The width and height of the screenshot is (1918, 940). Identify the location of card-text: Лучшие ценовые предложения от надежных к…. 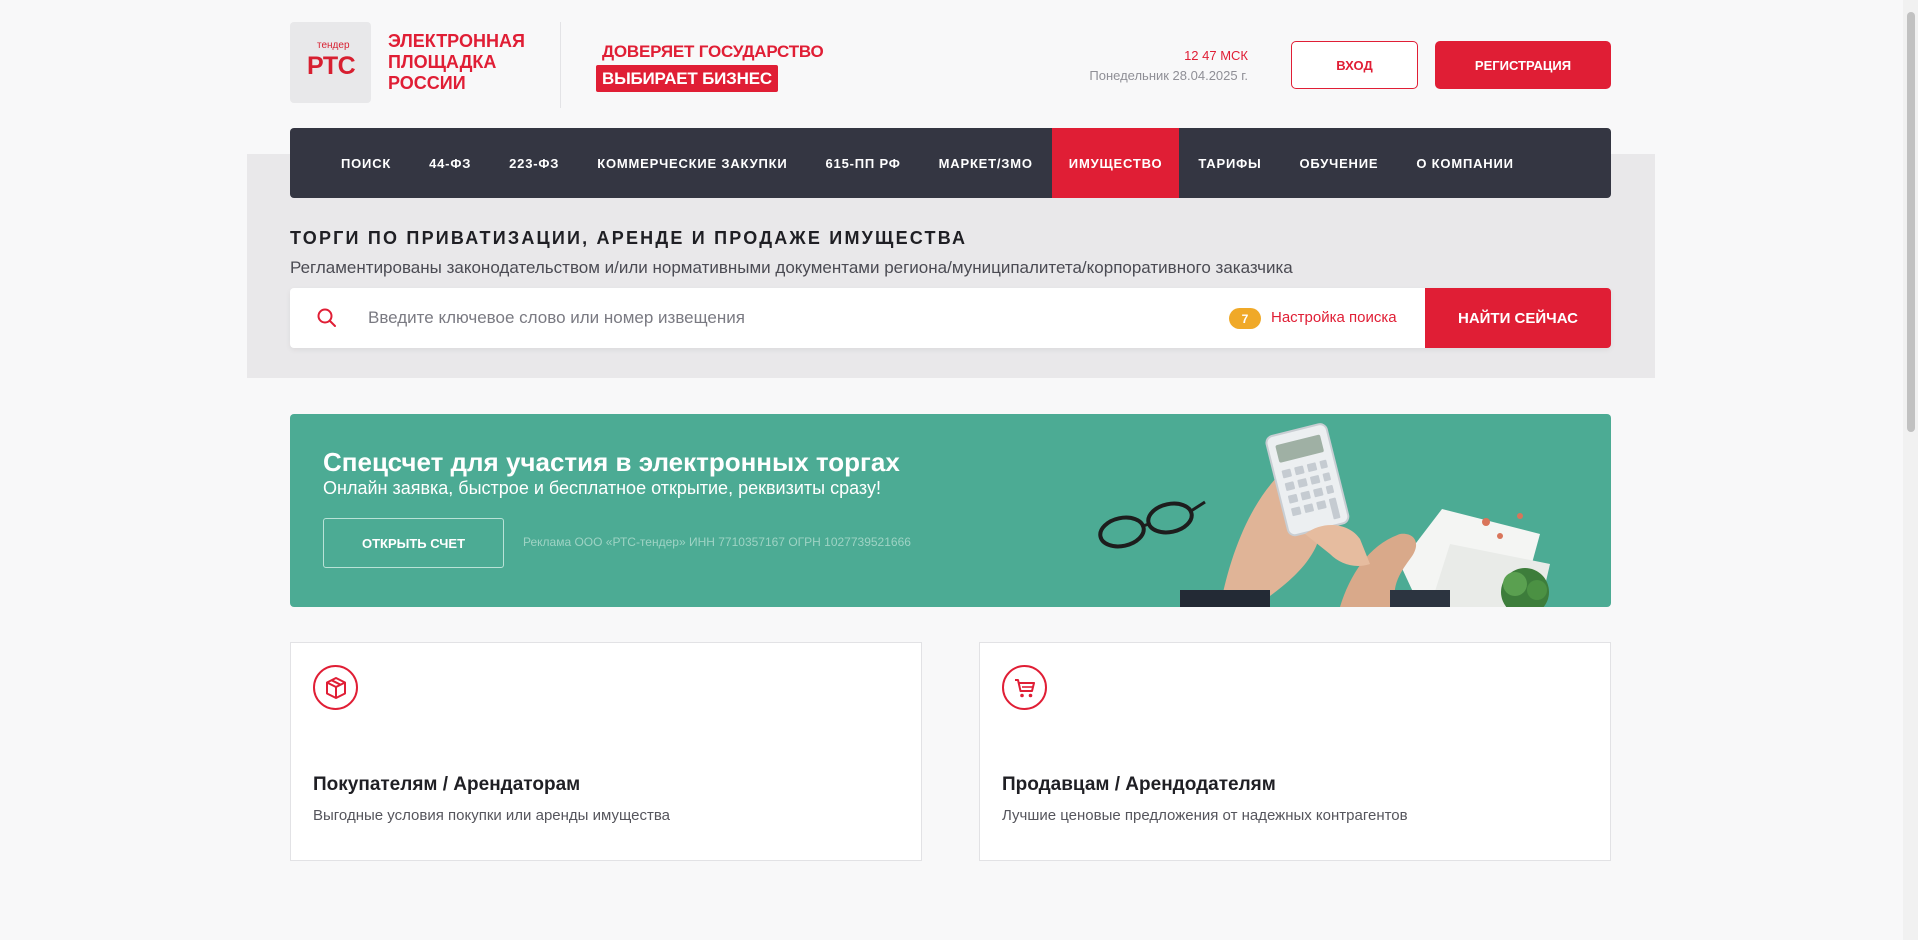
(1205, 815).